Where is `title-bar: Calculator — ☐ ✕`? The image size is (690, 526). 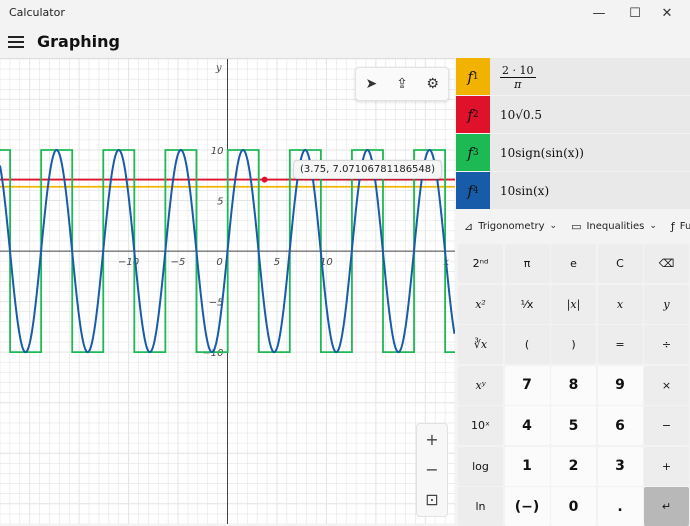 title-bar: Calculator — ☐ ✕ is located at coordinates (345, 13).